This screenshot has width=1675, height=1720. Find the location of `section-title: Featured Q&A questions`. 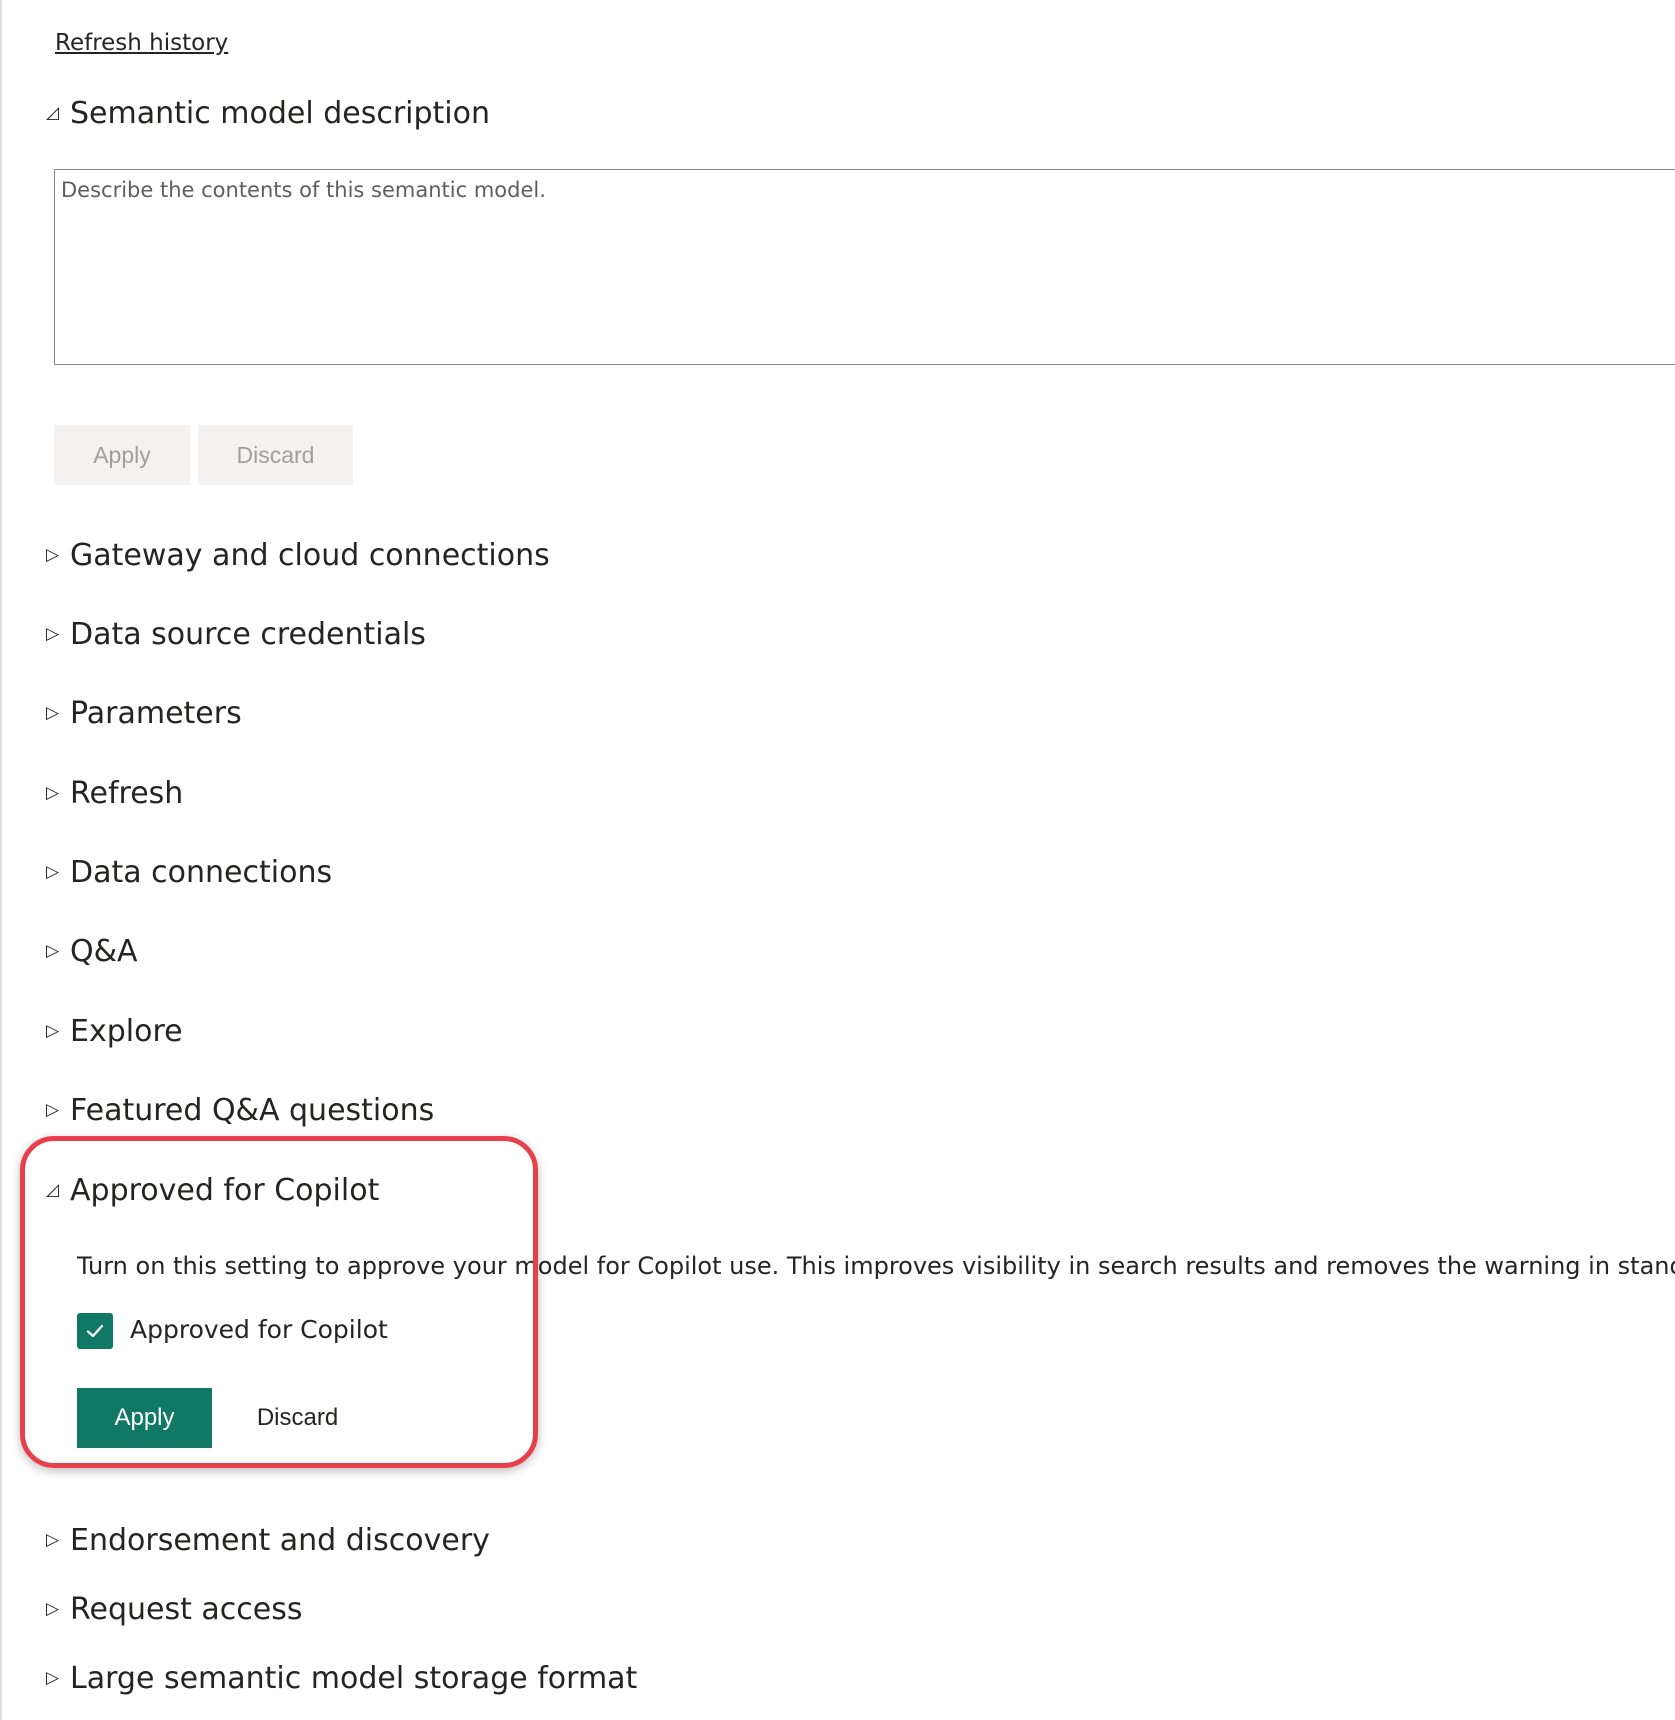

section-title: Featured Q&A questions is located at coordinates (252, 1110).